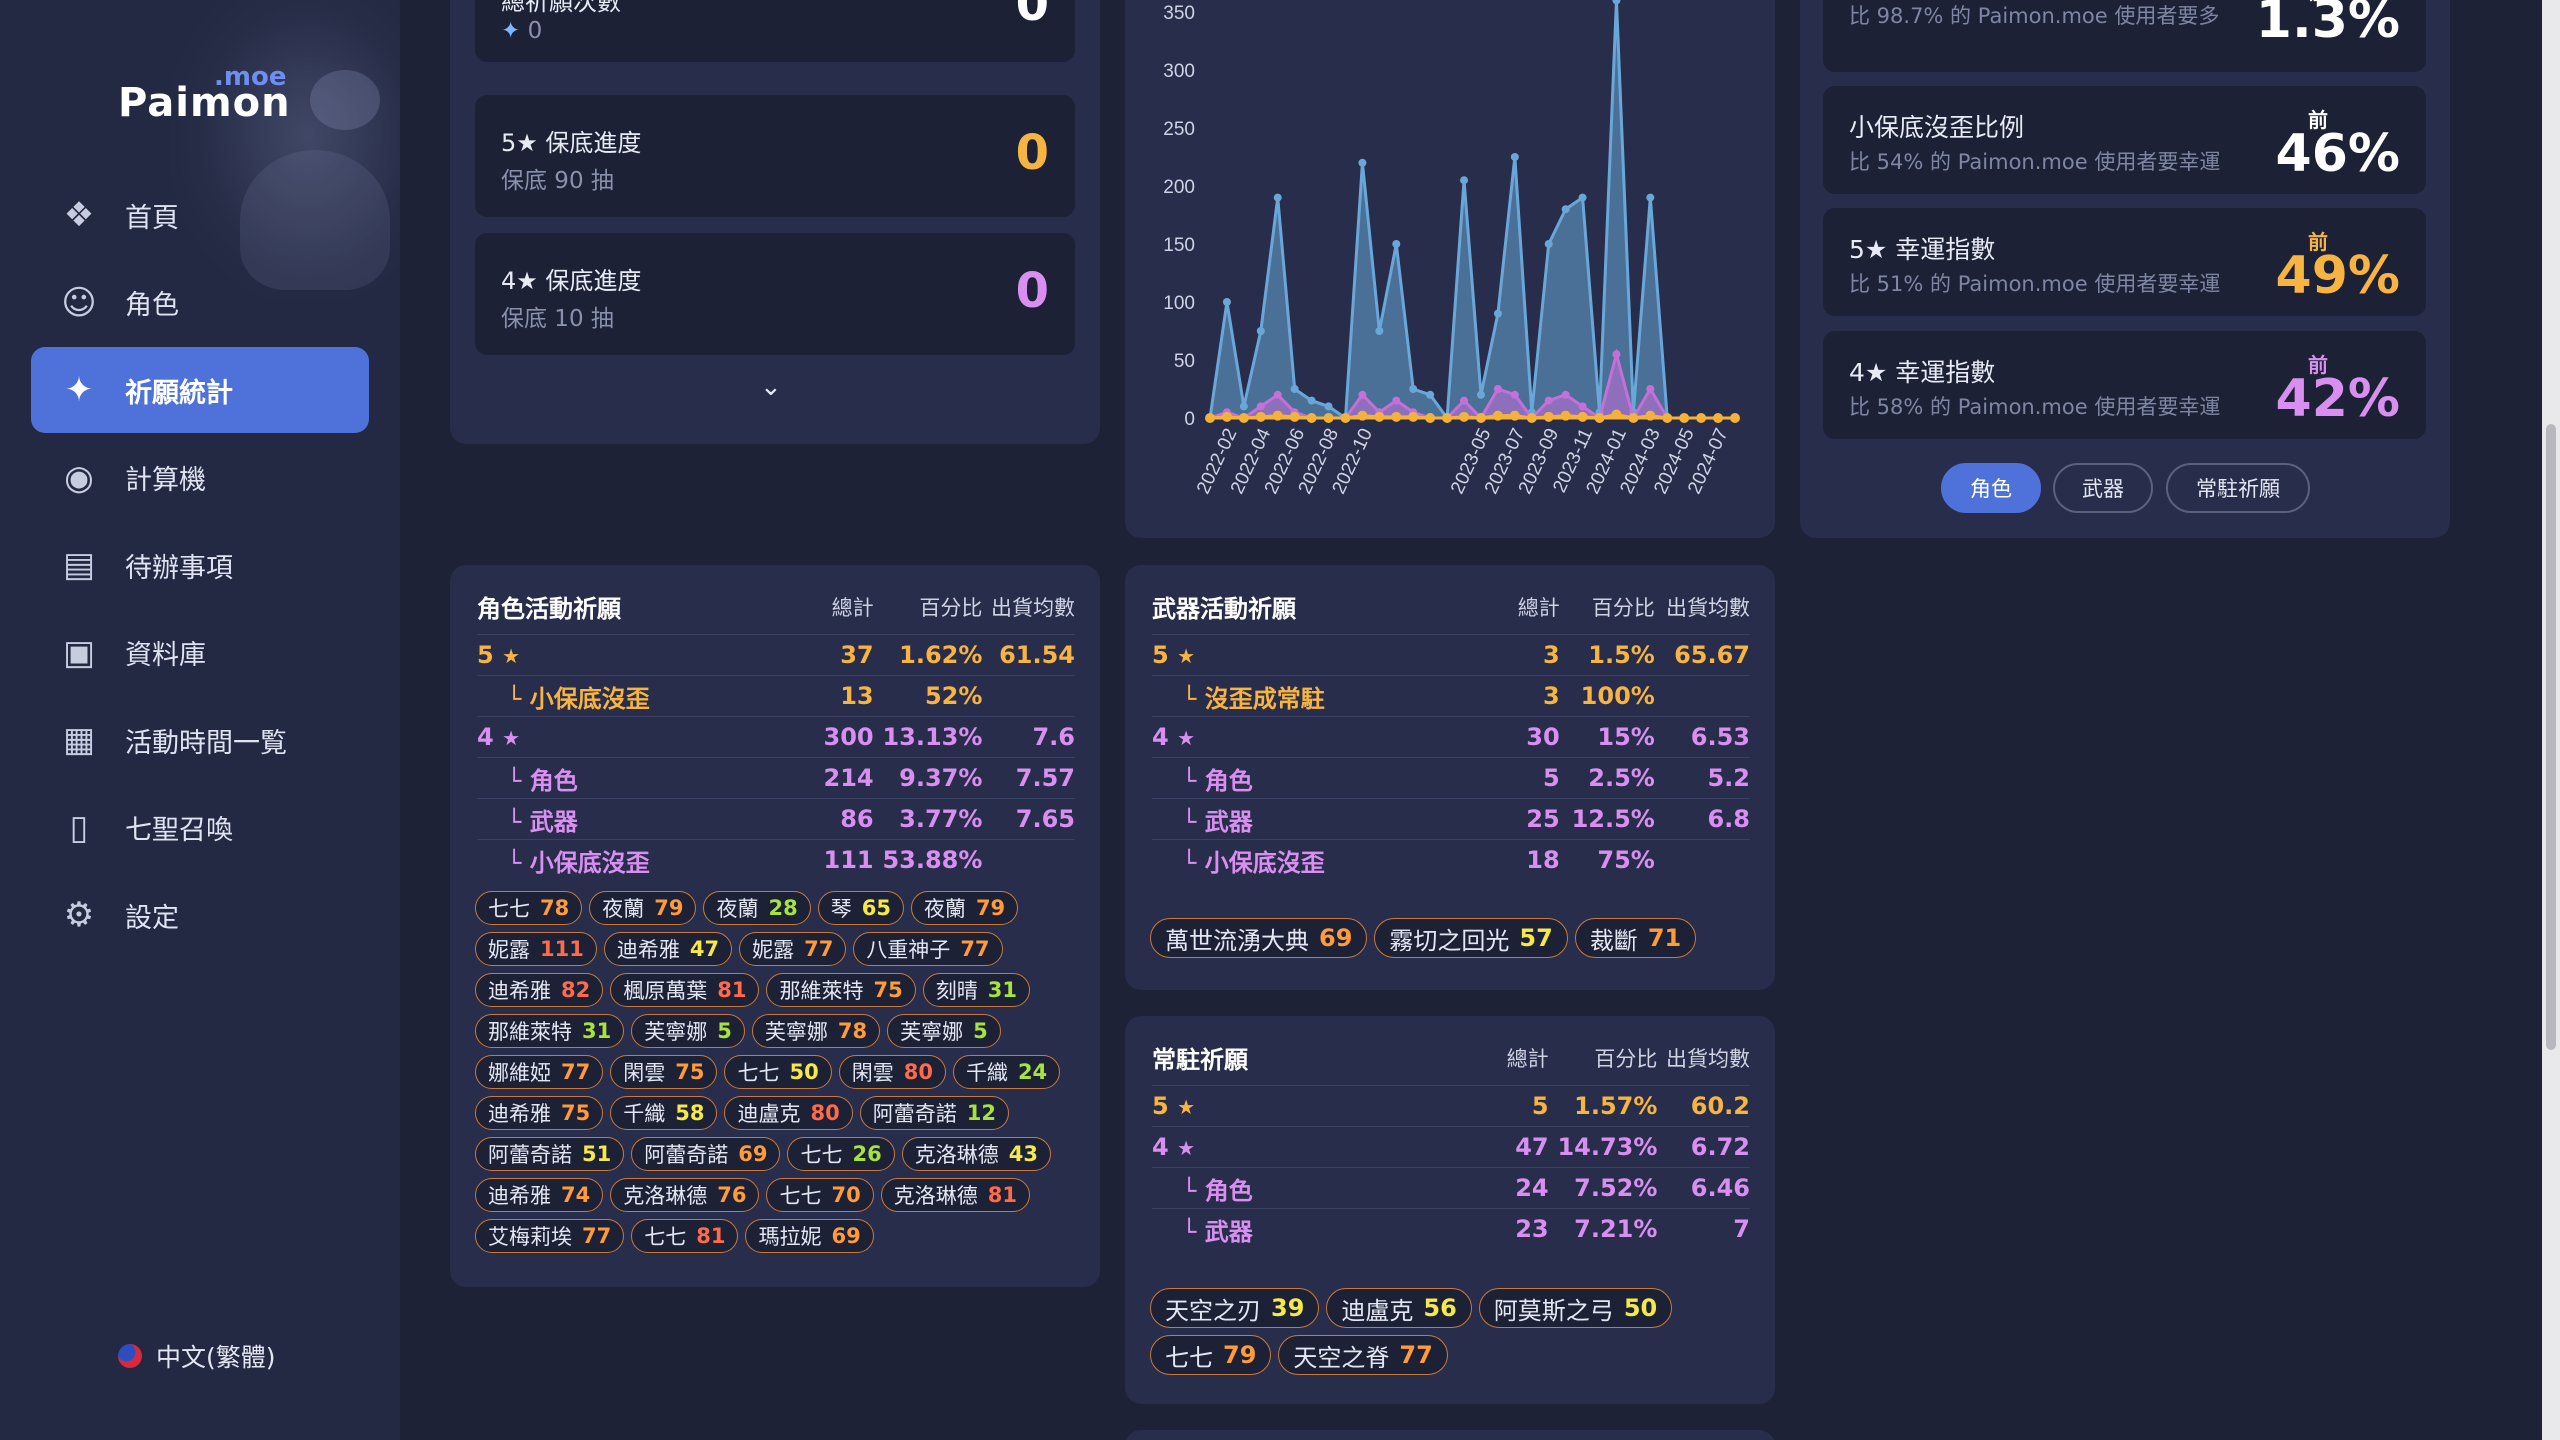 The width and height of the screenshot is (2560, 1440). Describe the element at coordinates (1217, 1190) in the screenshot. I see `row-label-text: └ 角色` at that location.